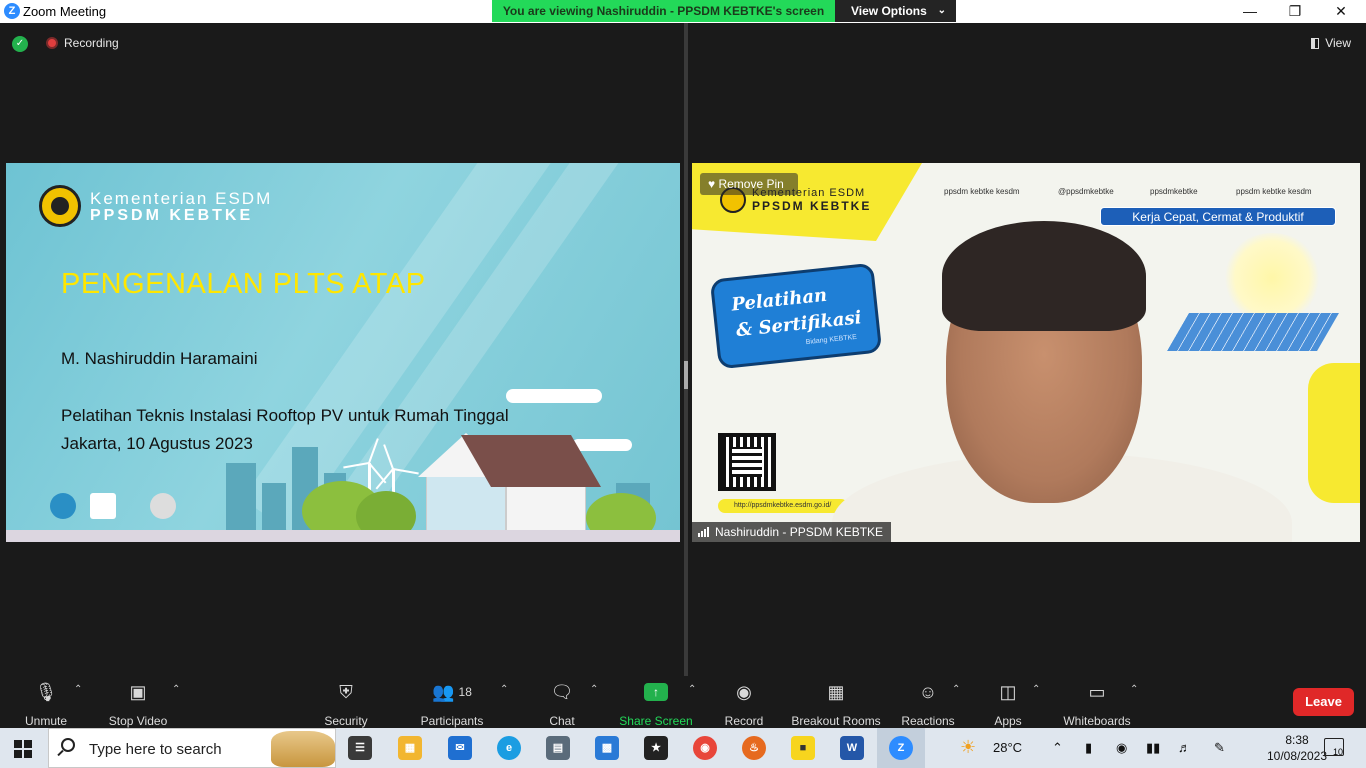  I want to click on zoom-logo-icon: Z, so click(12, 11).